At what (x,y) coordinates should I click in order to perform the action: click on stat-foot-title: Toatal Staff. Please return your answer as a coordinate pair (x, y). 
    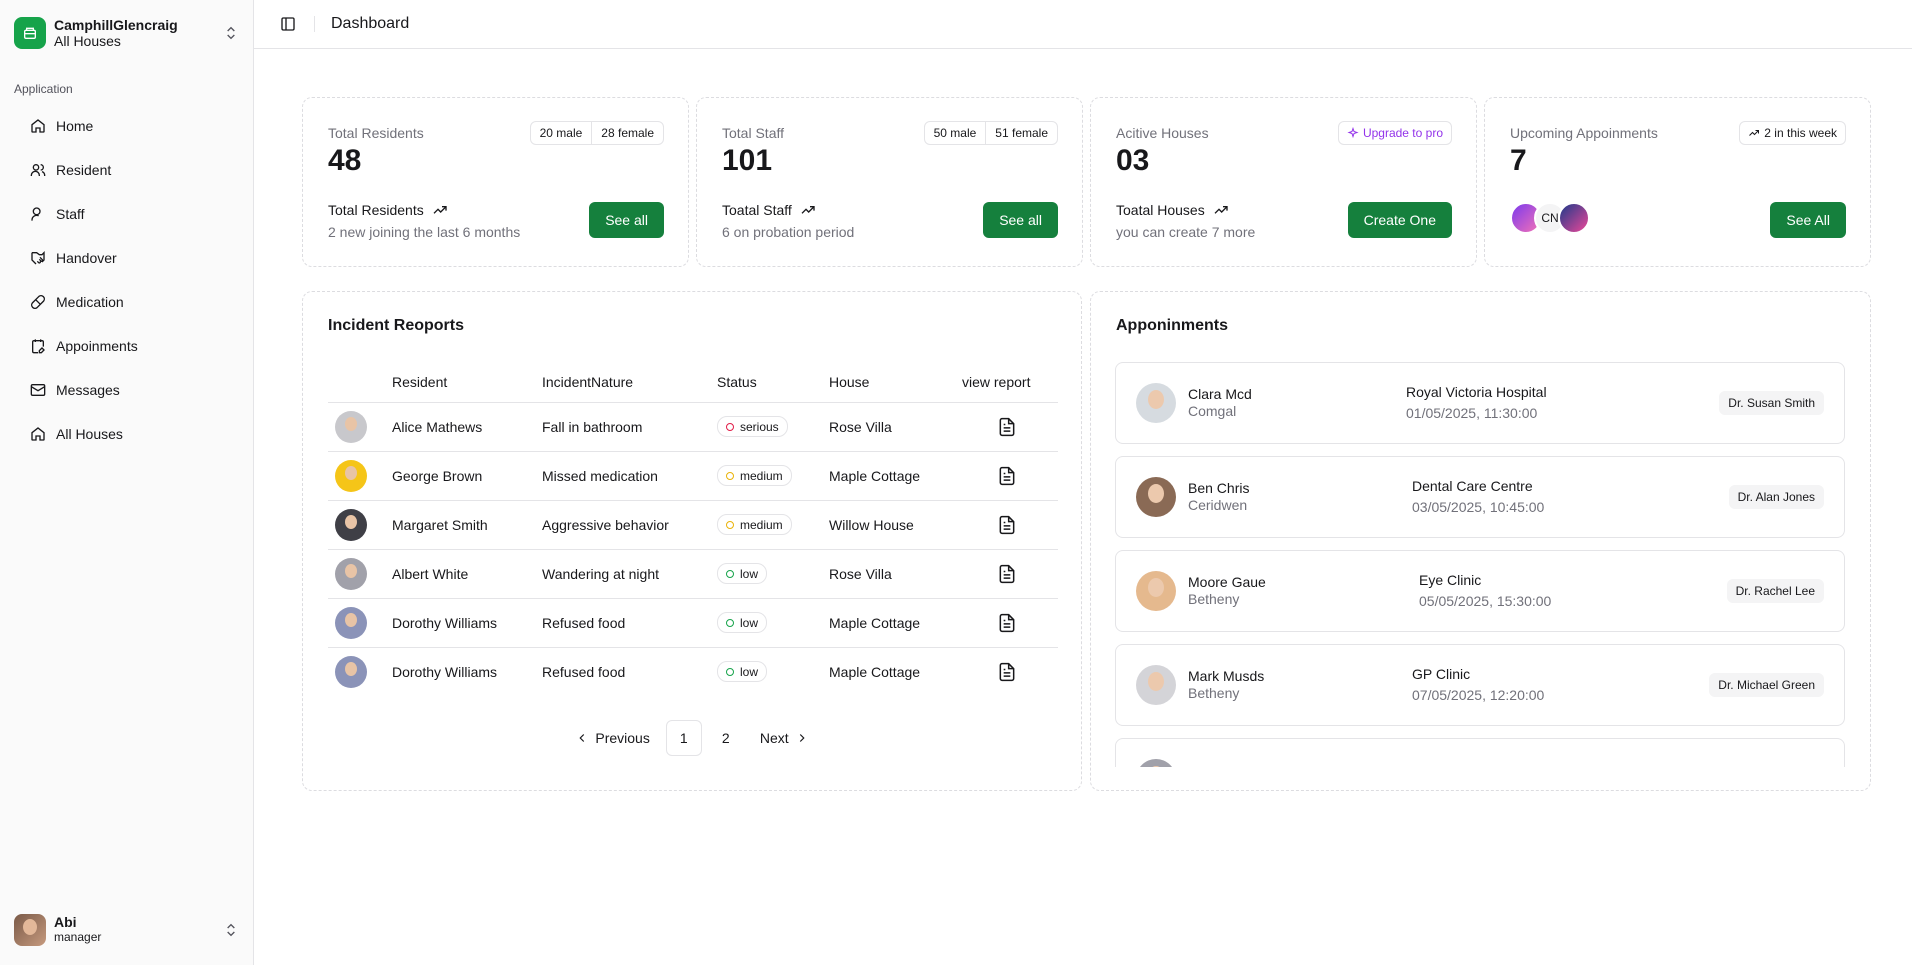
    Looking at the image, I should click on (769, 210).